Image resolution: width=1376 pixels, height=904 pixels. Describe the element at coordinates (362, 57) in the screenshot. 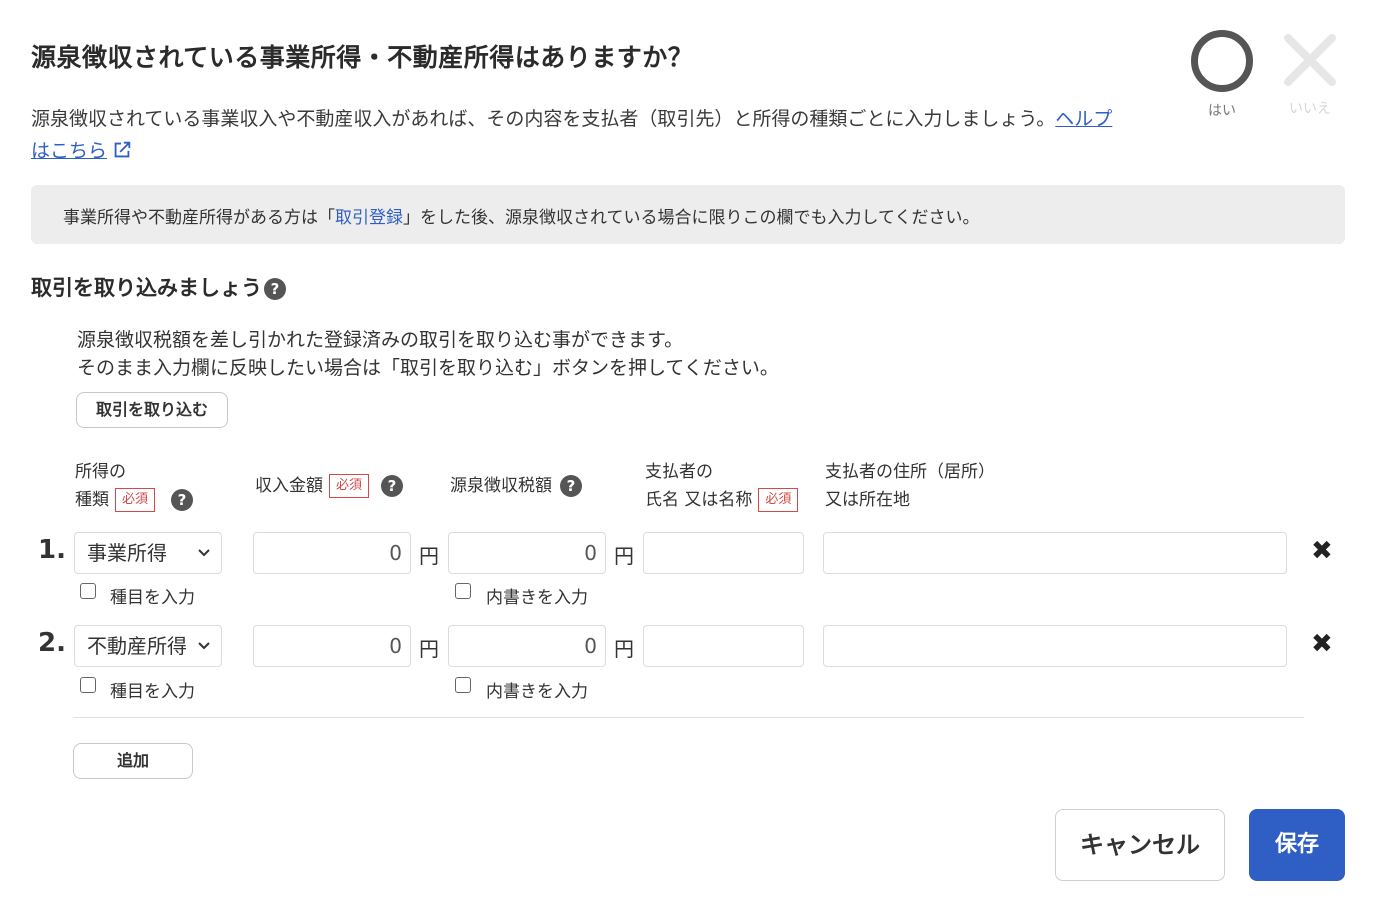

I see `page-title: 源泉徴収されている事業所得・不動産所得はありますか？` at that location.